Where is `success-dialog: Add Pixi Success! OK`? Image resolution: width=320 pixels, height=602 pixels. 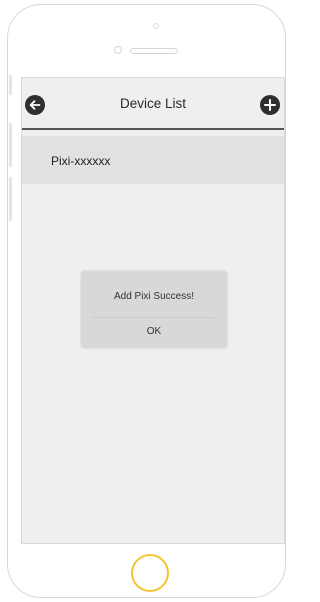 success-dialog: Add Pixi Success! OK is located at coordinates (154, 309).